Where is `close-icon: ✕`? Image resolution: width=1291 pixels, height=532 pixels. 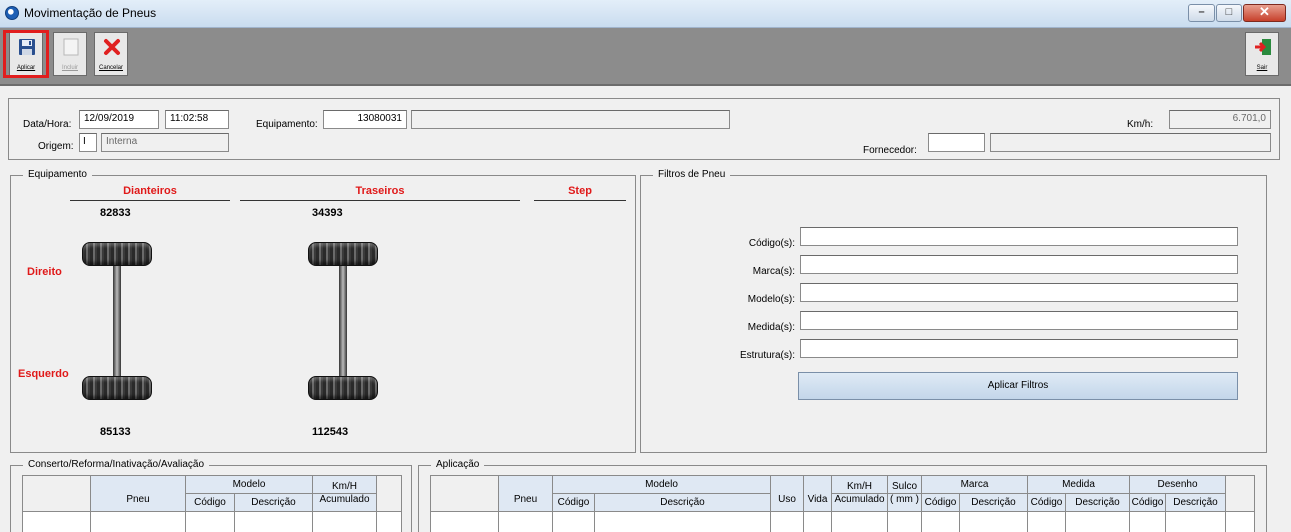 close-icon: ✕ is located at coordinates (1264, 11).